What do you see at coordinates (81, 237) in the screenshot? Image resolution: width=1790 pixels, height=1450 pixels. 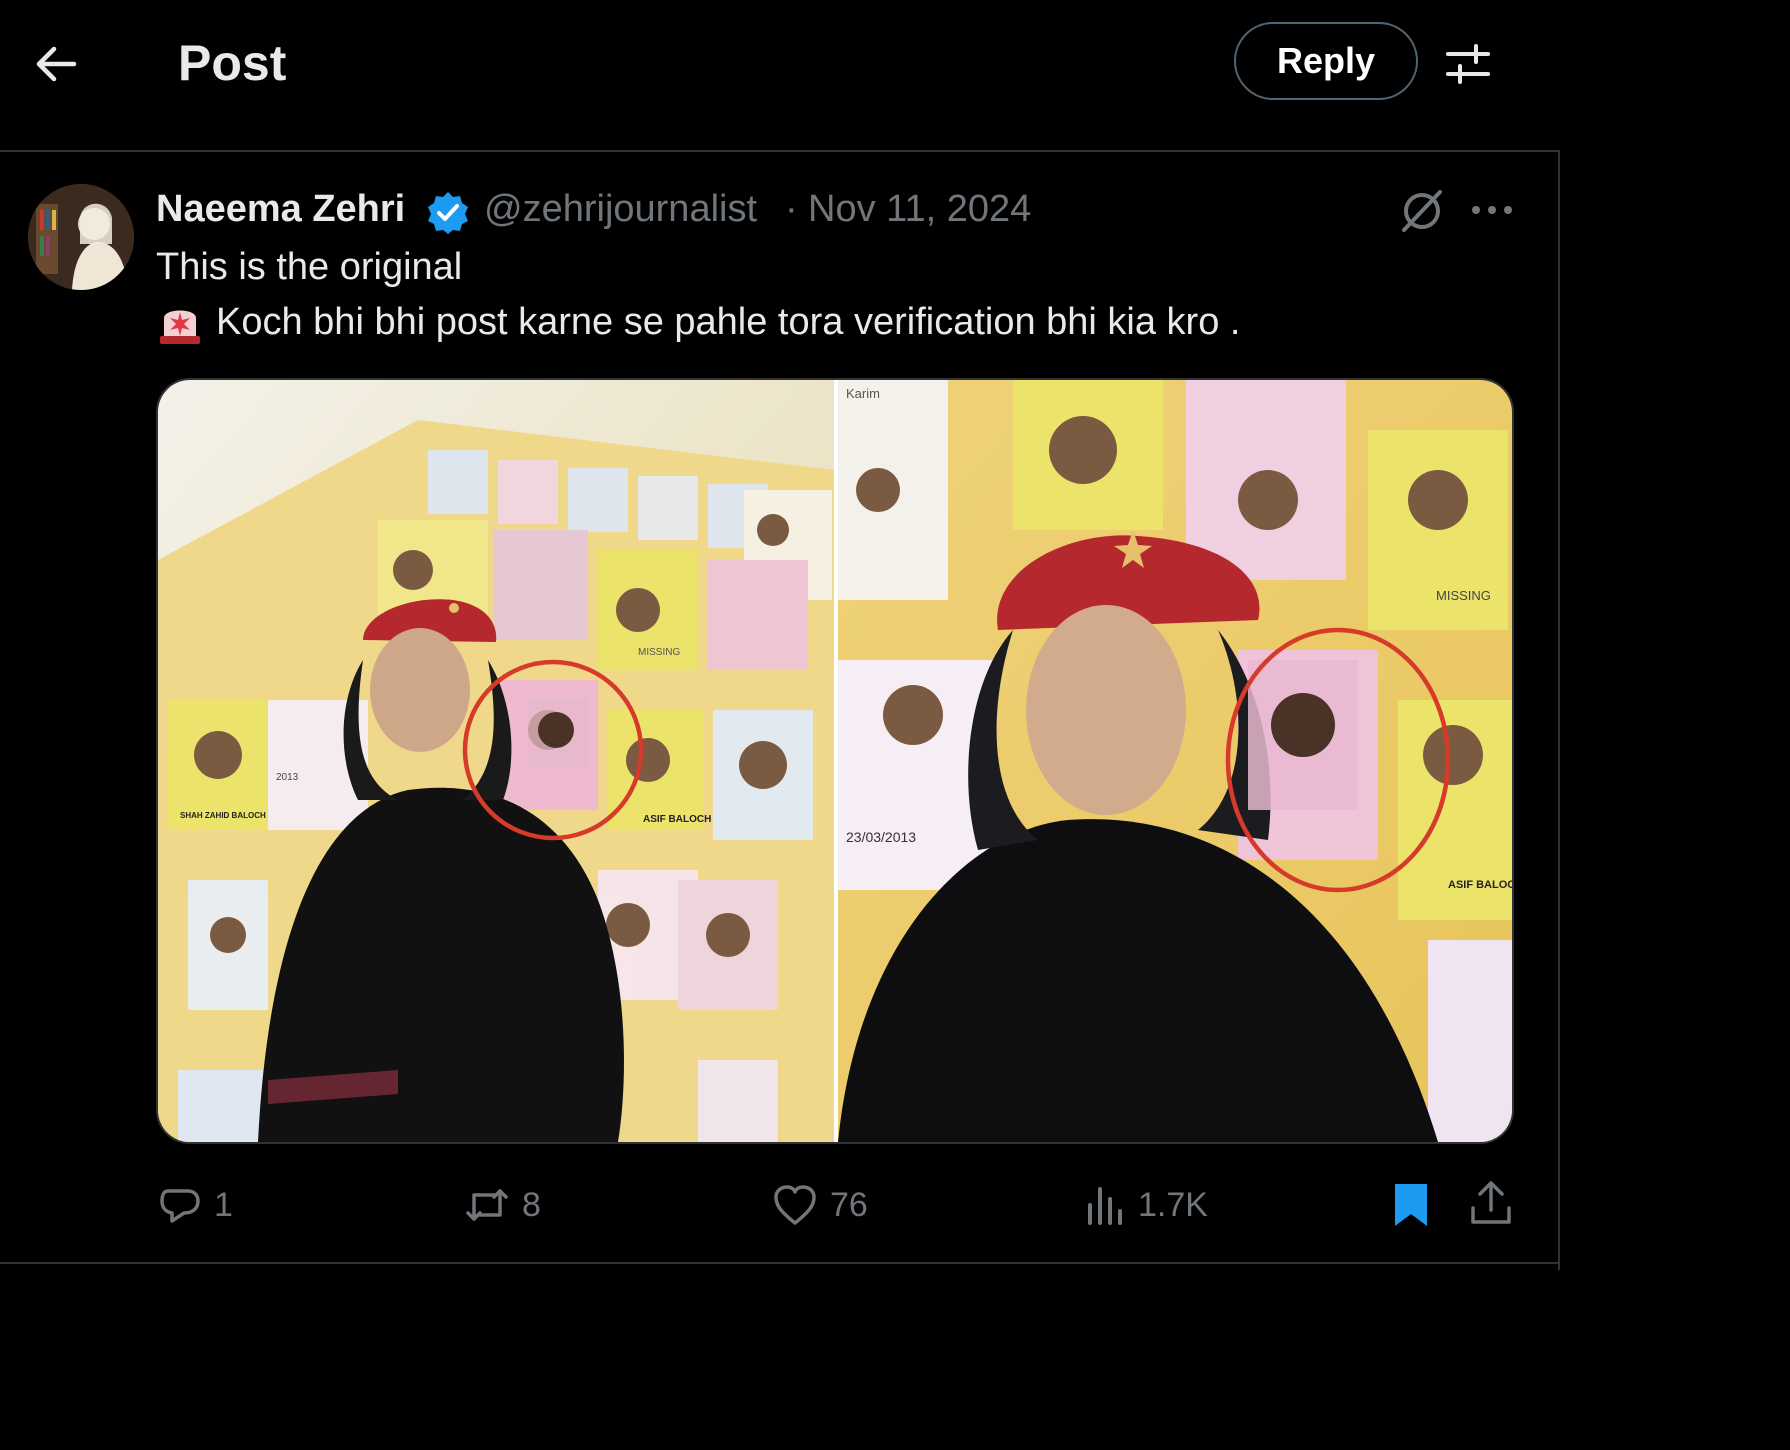 I see `avatar` at bounding box center [81, 237].